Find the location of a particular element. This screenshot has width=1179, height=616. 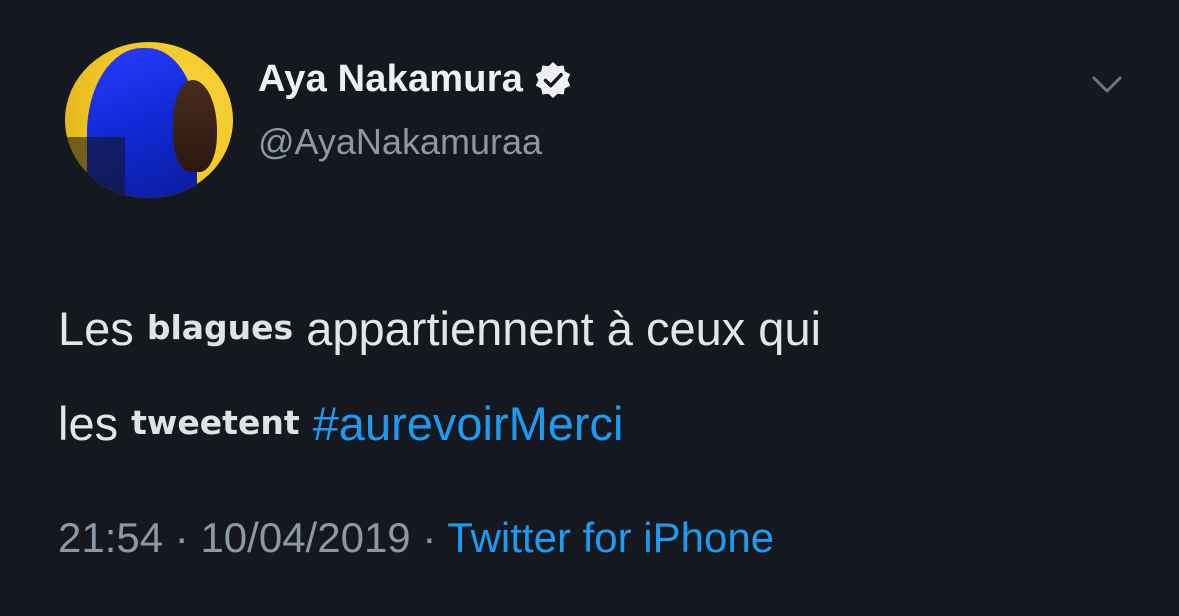

tweet-word: Les is located at coordinates (96, 328).